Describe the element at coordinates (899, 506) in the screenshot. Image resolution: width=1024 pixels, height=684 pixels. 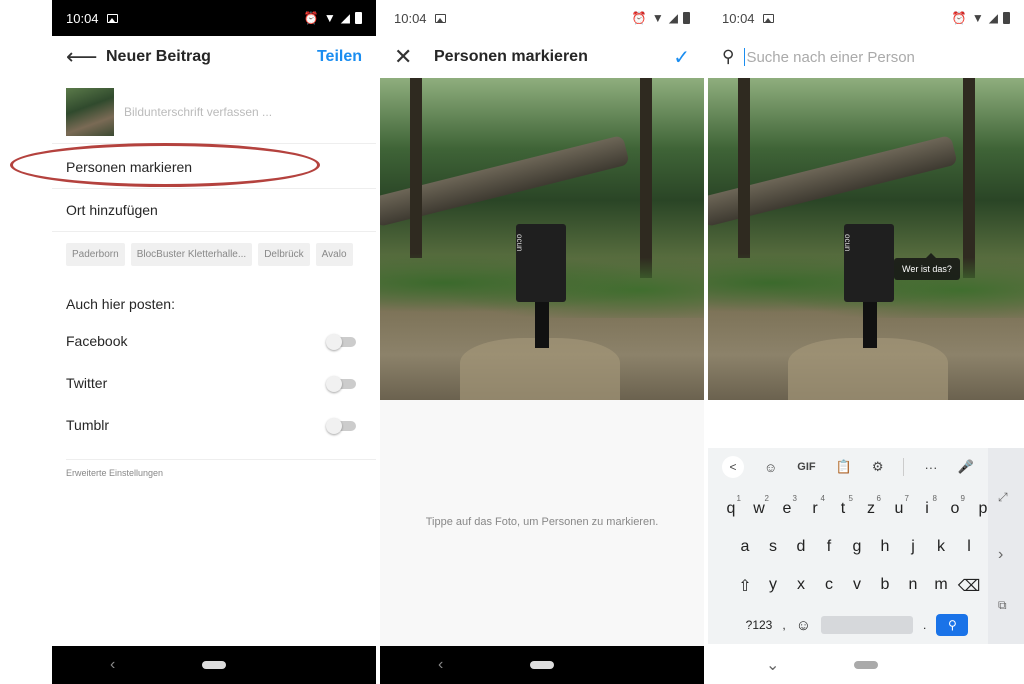
I see `key: 7u` at that location.